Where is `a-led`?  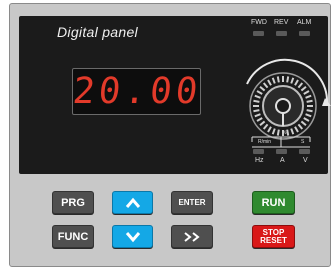
a-led is located at coordinates (281, 151).